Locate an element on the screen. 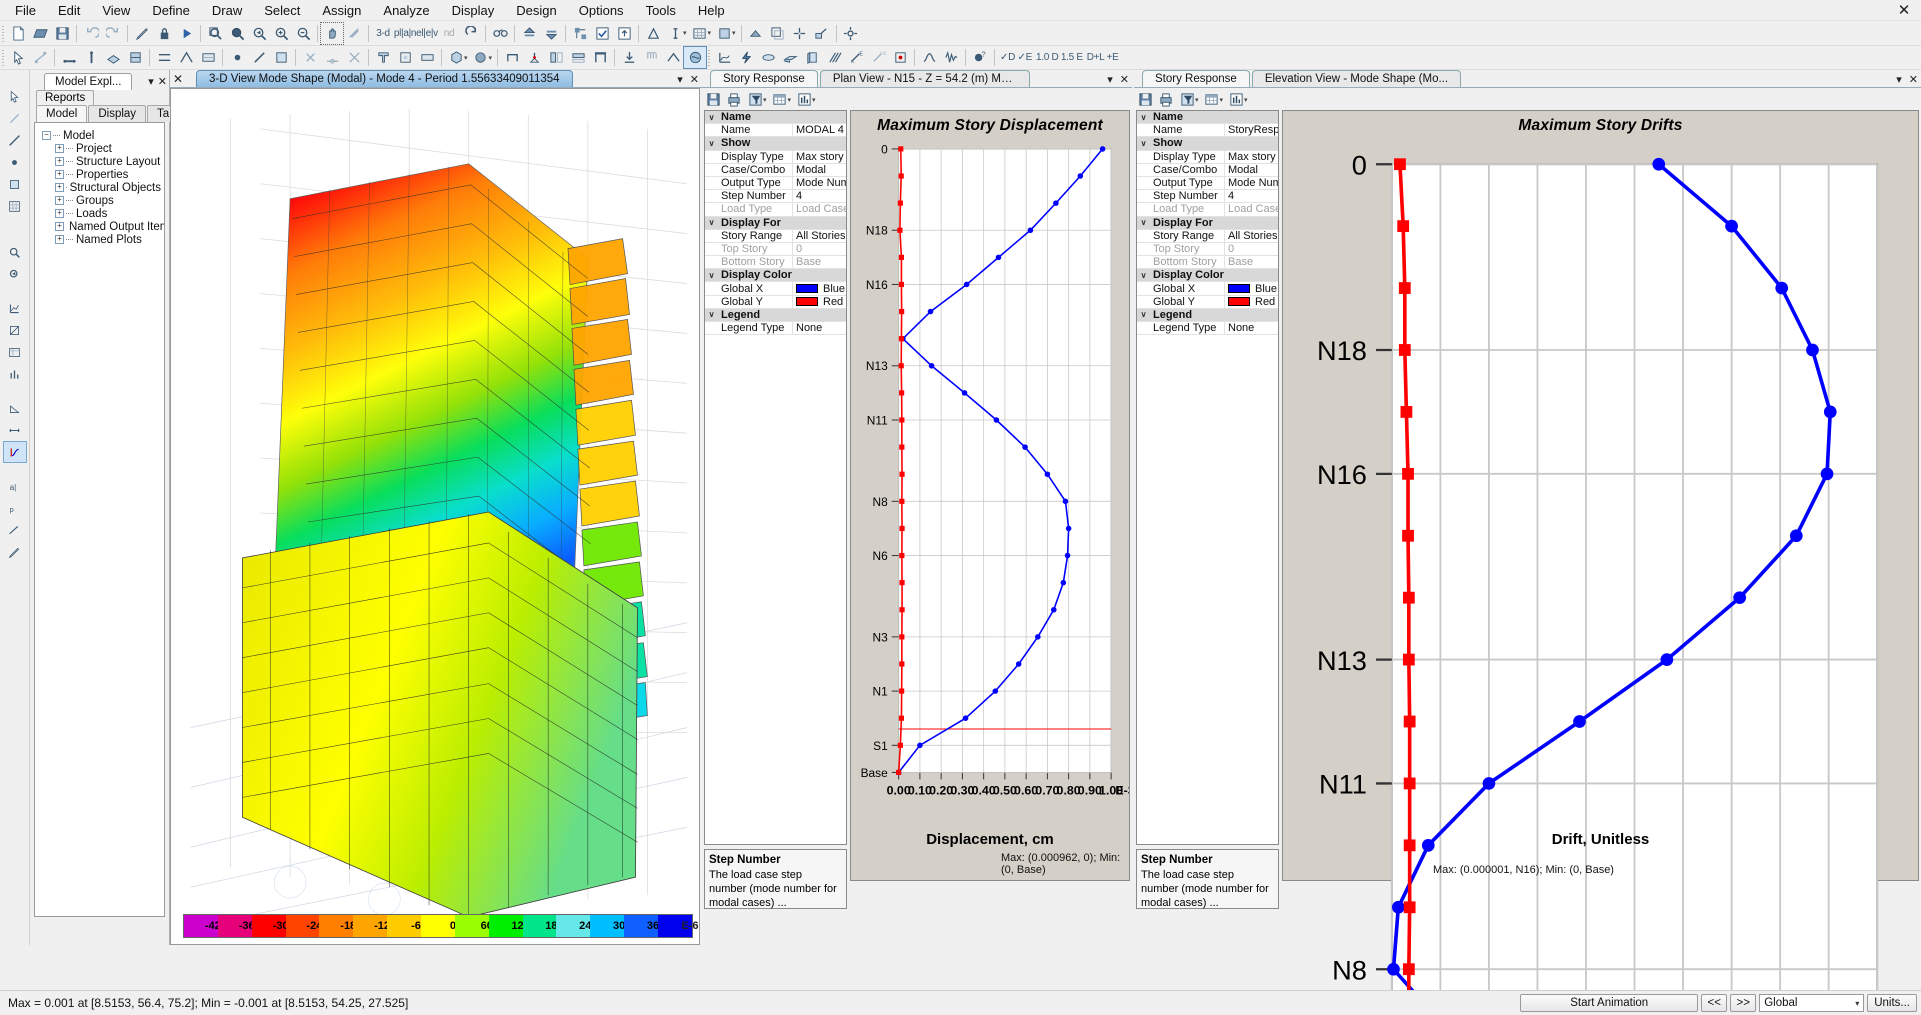  quick-draw-brace-icon is located at coordinates (186, 57).